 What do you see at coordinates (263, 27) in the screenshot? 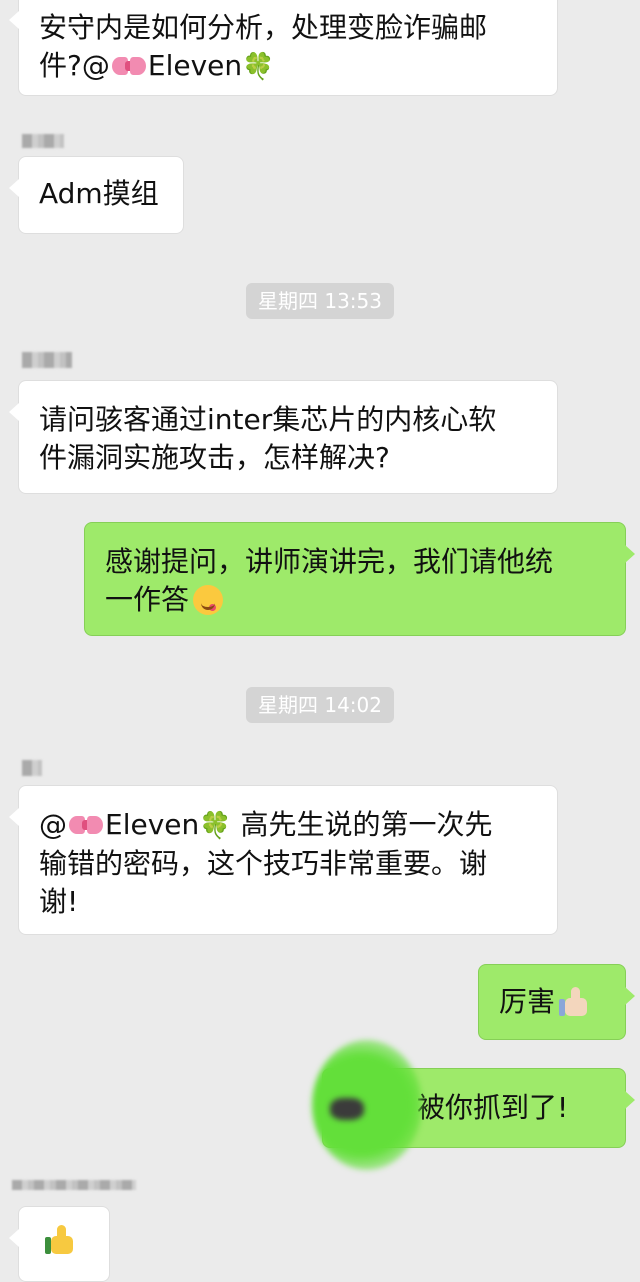
I see `message-line: 安守内是如何分析，处理变脸诈骗邮` at bounding box center [263, 27].